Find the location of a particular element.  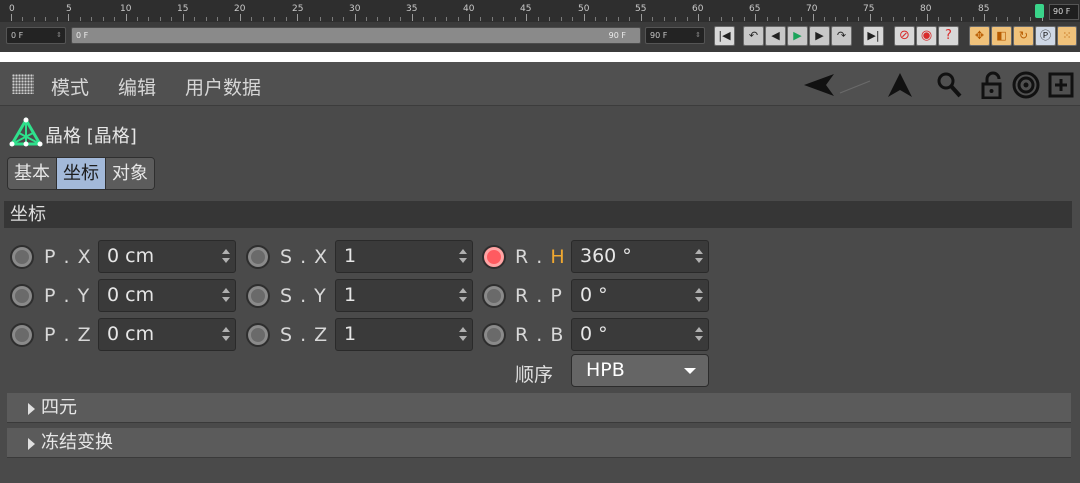

next-frame-button: ▶ is located at coordinates (819, 36).